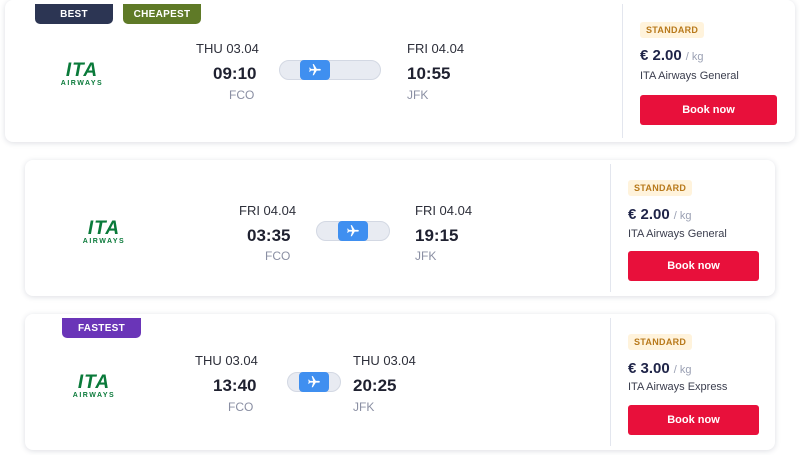 Image resolution: width=800 pixels, height=455 pixels. Describe the element at coordinates (235, 385) in the screenshot. I see `departure-time: 13:40` at that location.